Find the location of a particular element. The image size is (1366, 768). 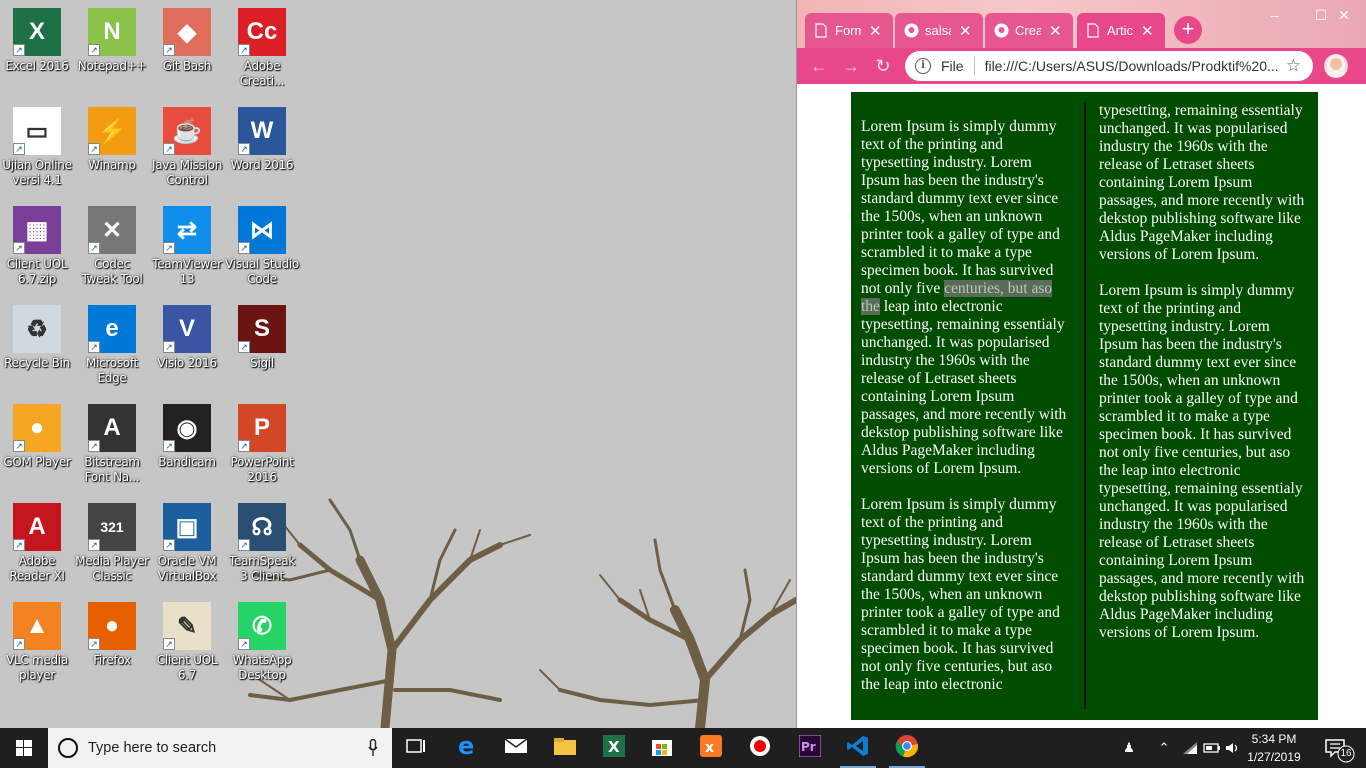

microphone-icon is located at coordinates (373, 748).